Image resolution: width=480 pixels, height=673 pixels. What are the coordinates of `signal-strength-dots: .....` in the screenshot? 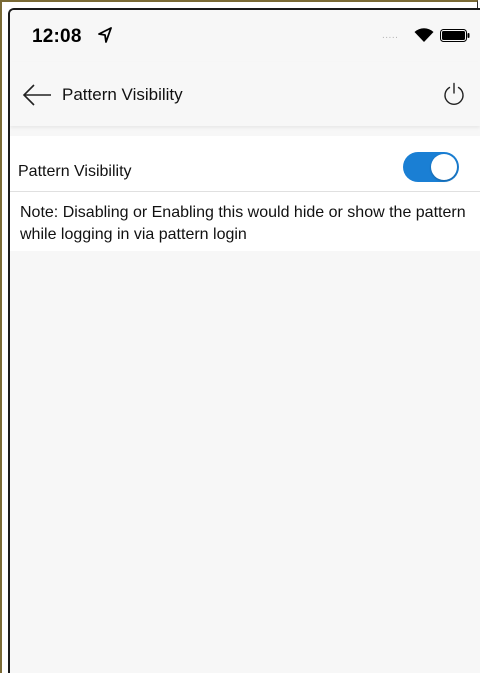 It's located at (390, 35).